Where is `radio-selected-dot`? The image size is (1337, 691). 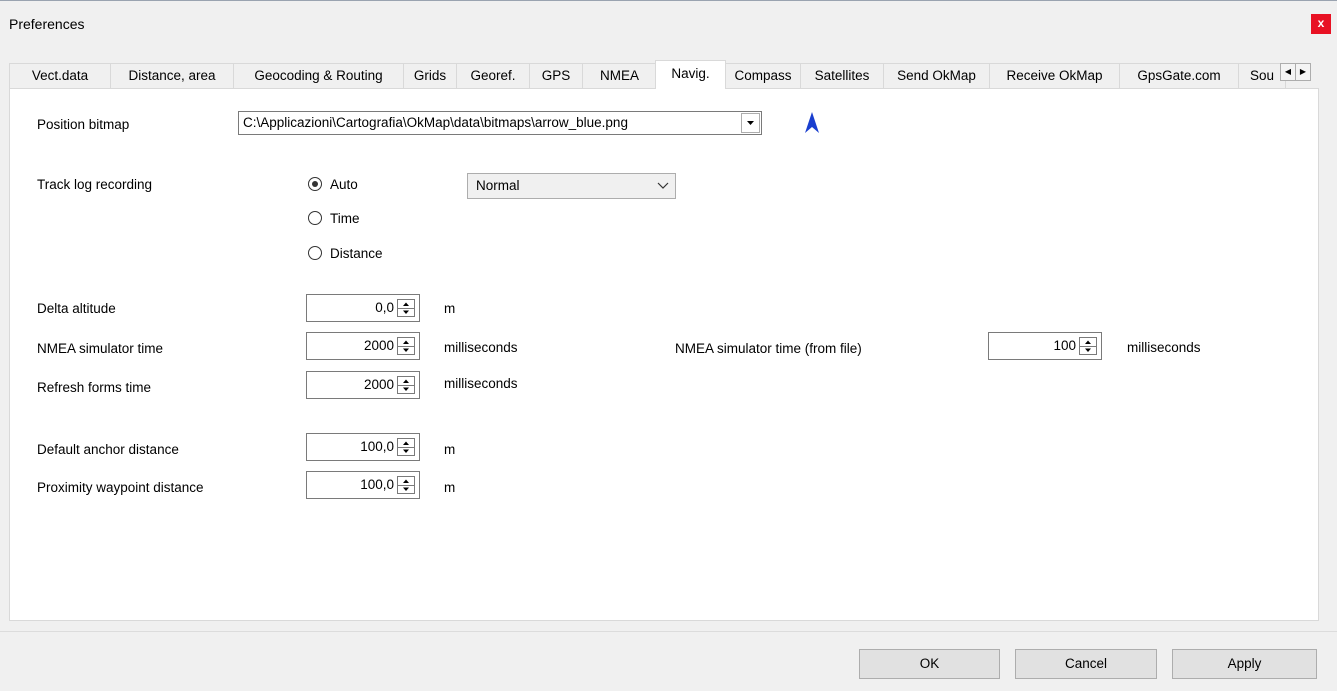
radio-selected-dot is located at coordinates (315, 184).